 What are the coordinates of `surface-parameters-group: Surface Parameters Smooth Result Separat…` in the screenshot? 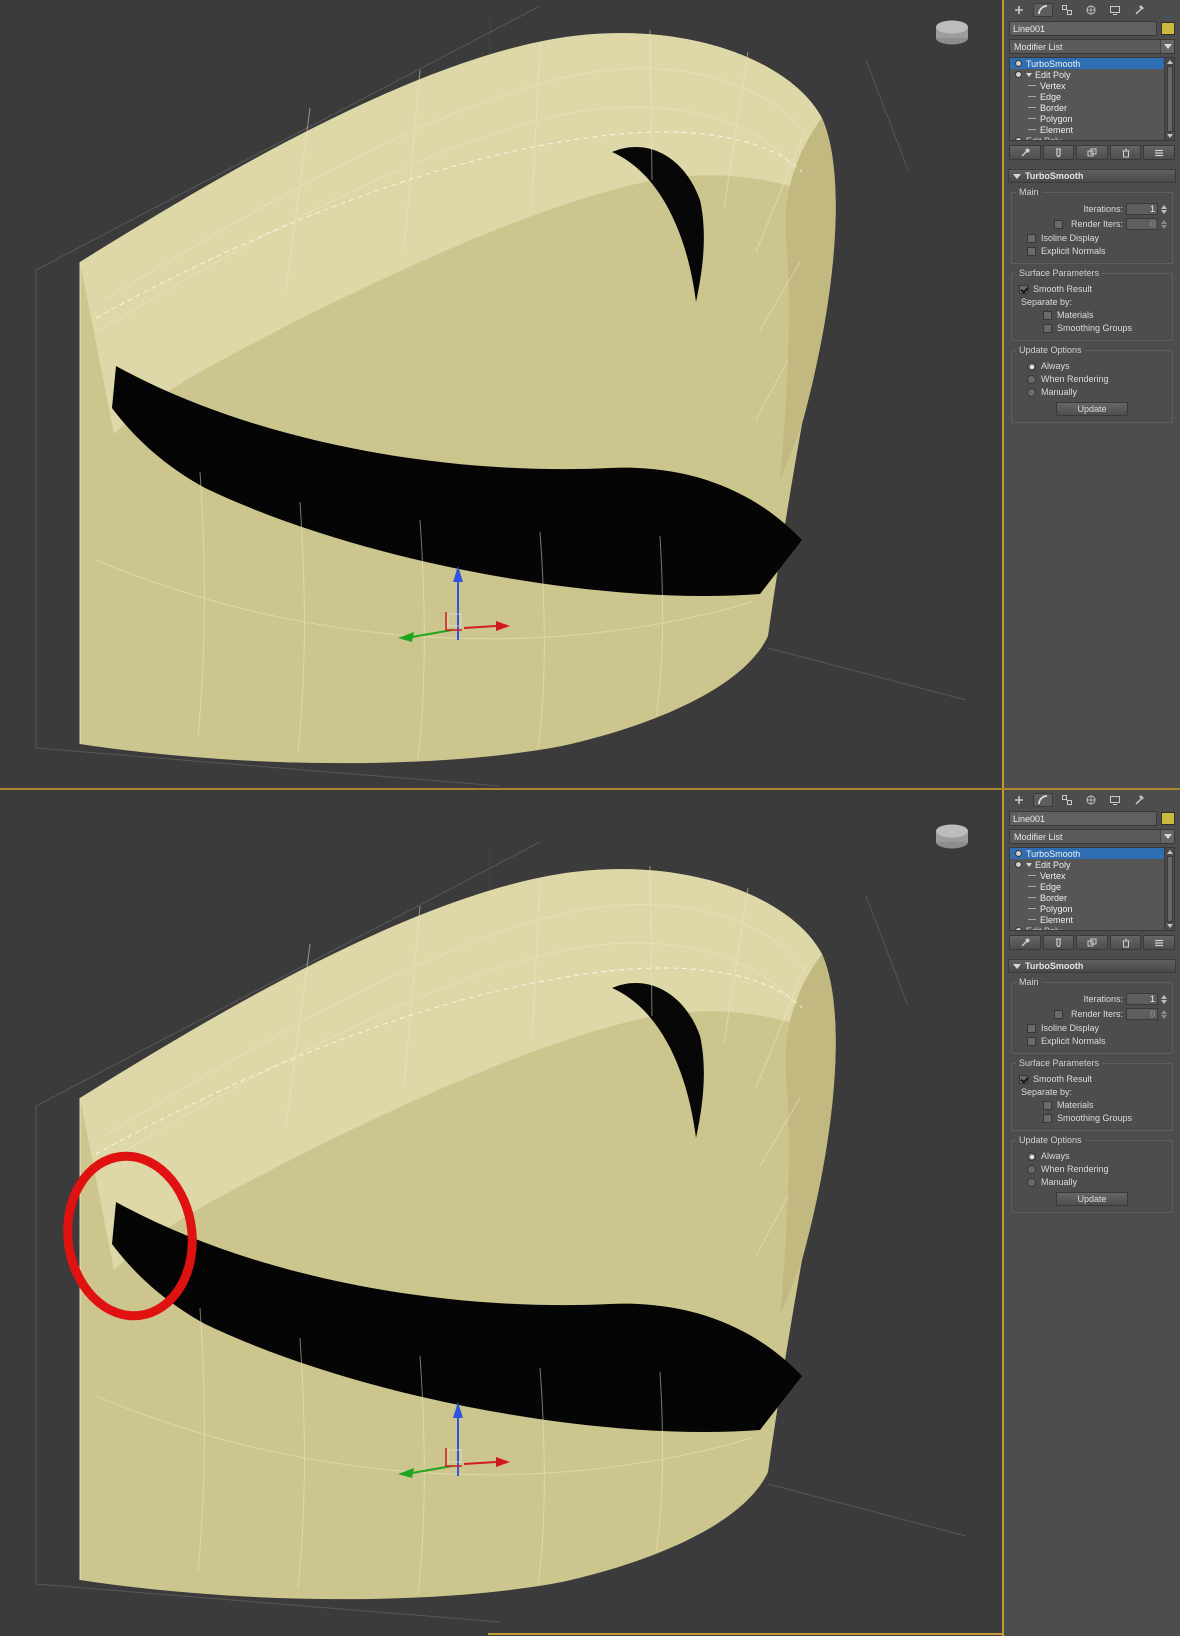 It's located at (1092, 304).